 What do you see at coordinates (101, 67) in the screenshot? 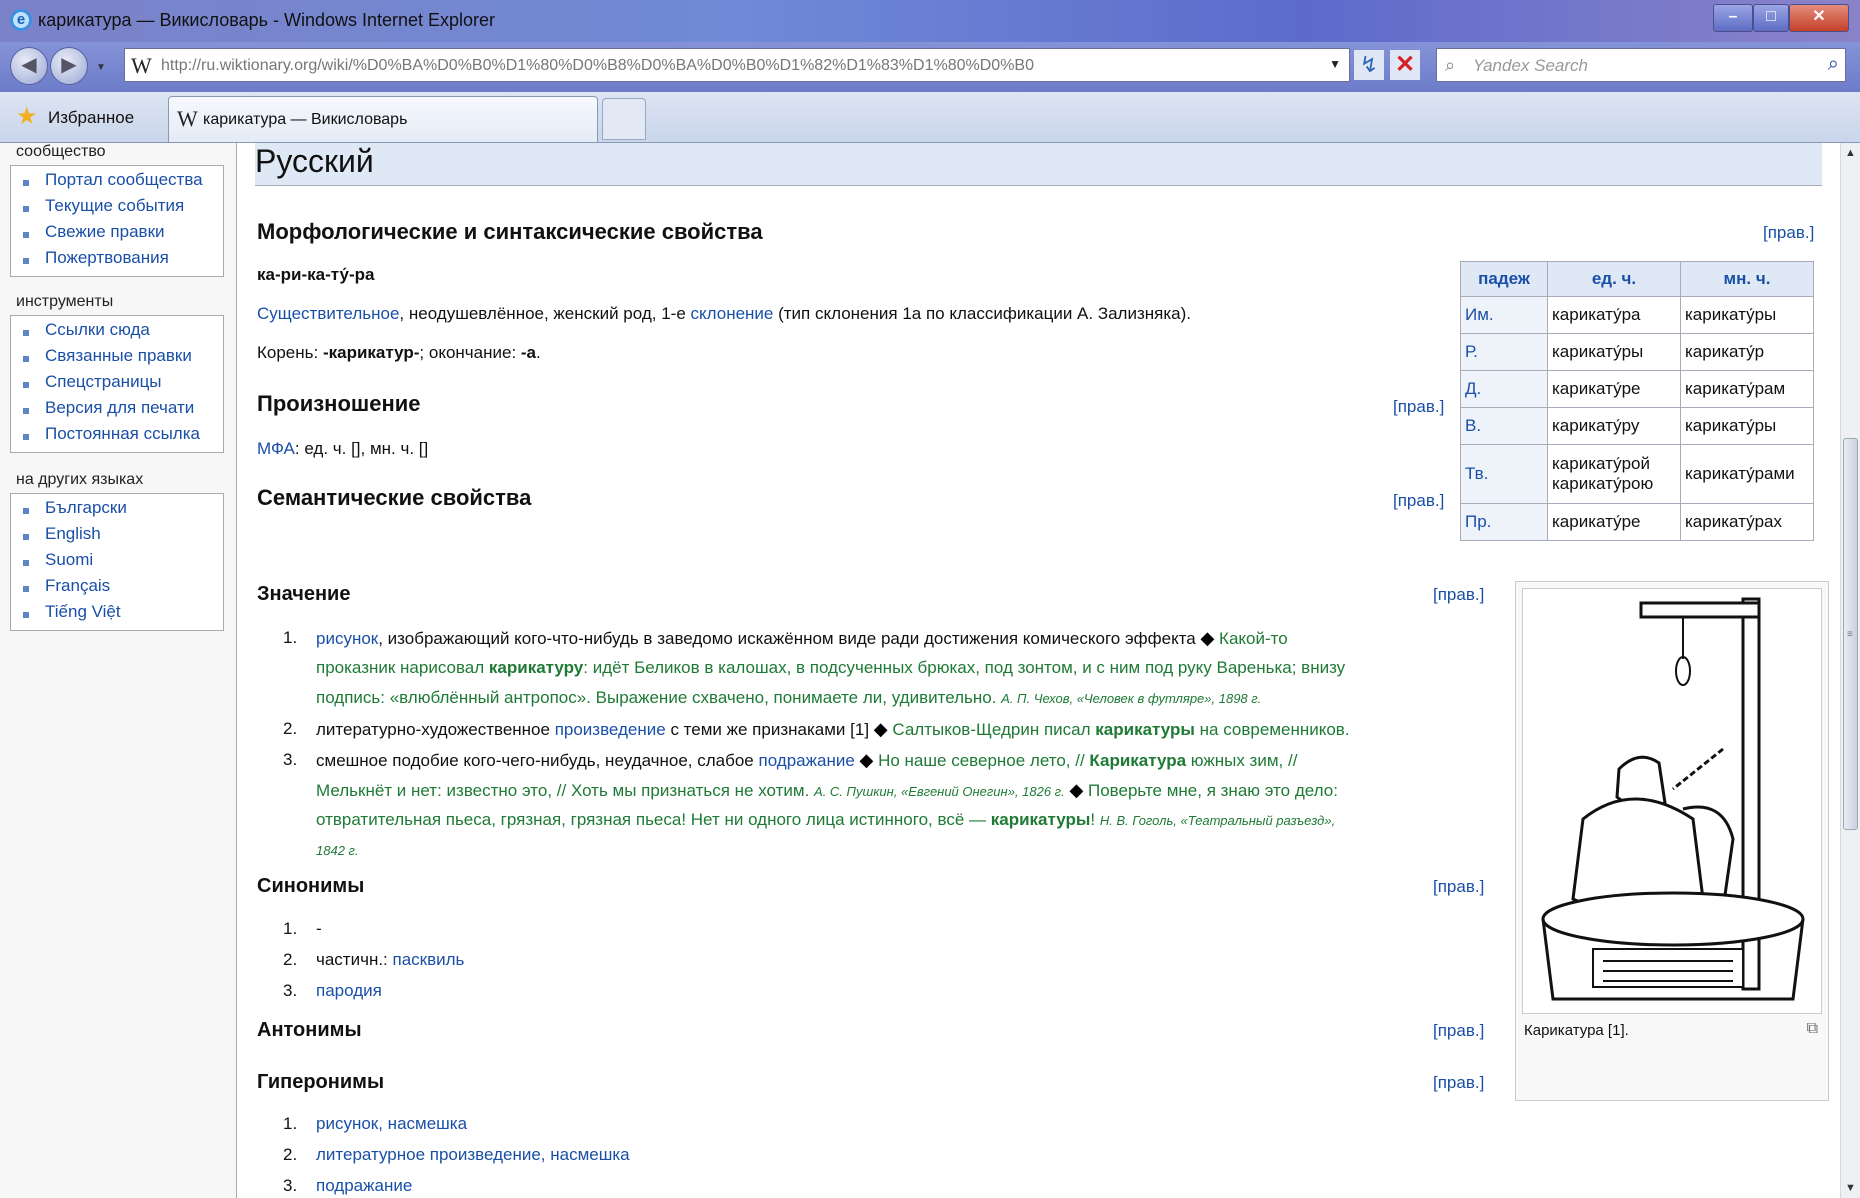
I see `history-dropdown-icon: ▼` at bounding box center [101, 67].